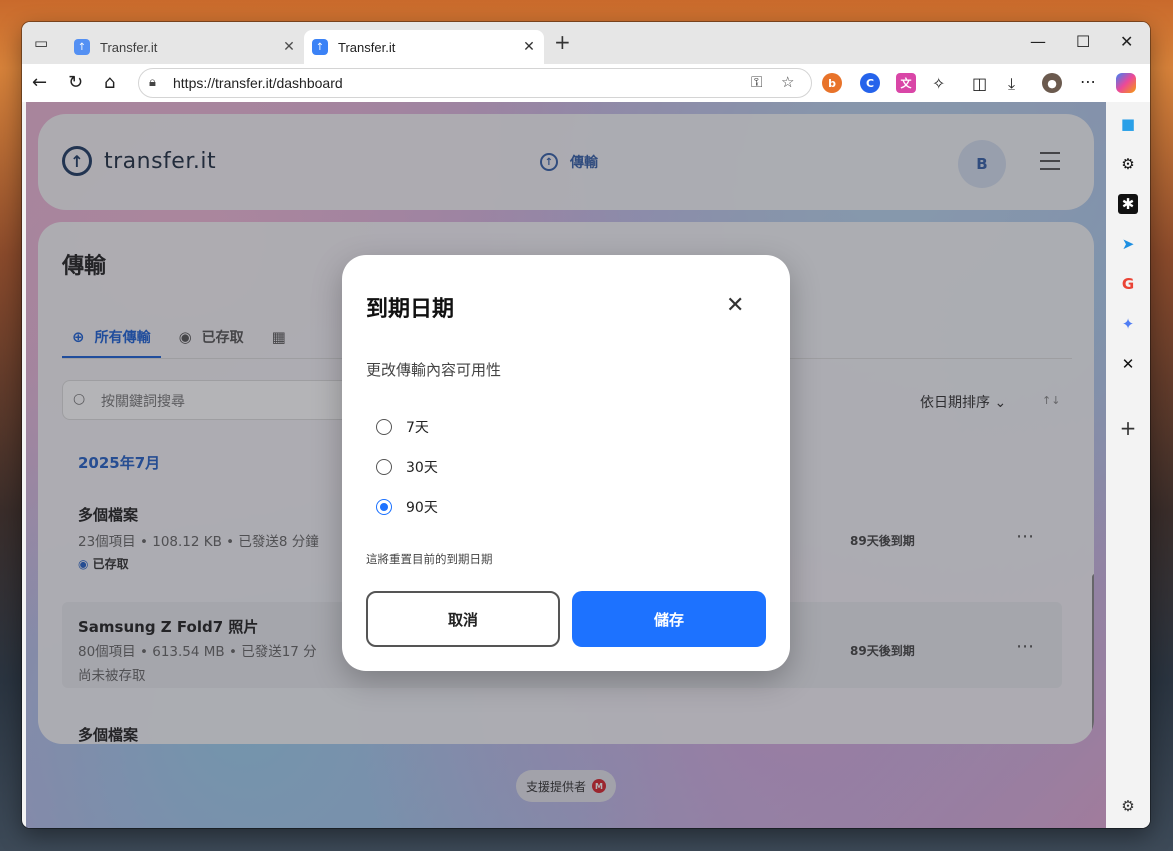  What do you see at coordinates (1052, 83) in the screenshot?
I see `profile-avatar: ●` at bounding box center [1052, 83].